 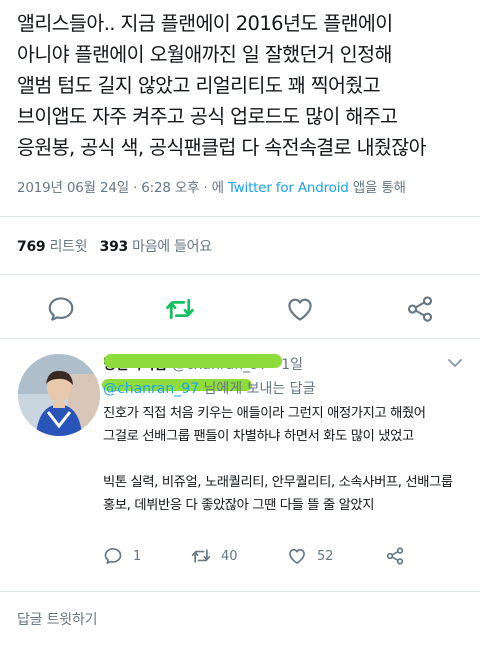 I want to click on avatar-photo, so click(x=59, y=395).